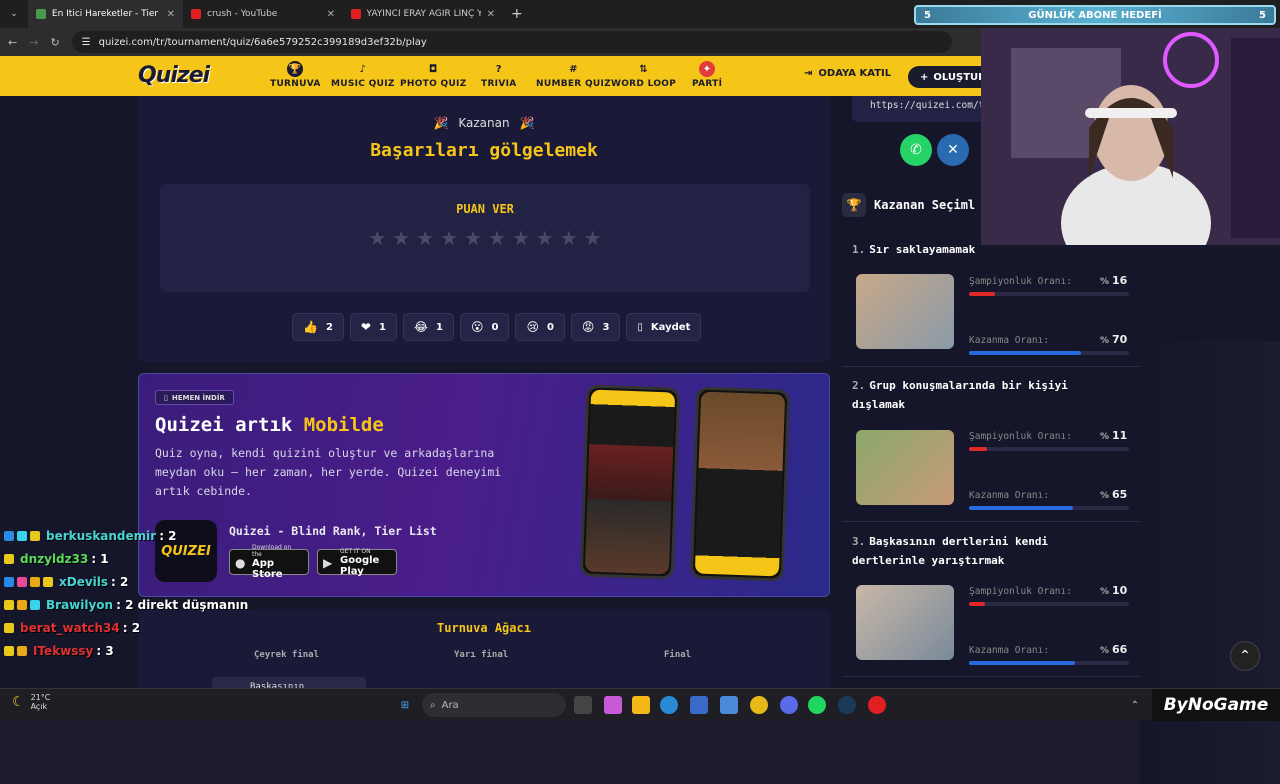  Describe the element at coordinates (699, 705) in the screenshot. I see `store-icon` at that location.